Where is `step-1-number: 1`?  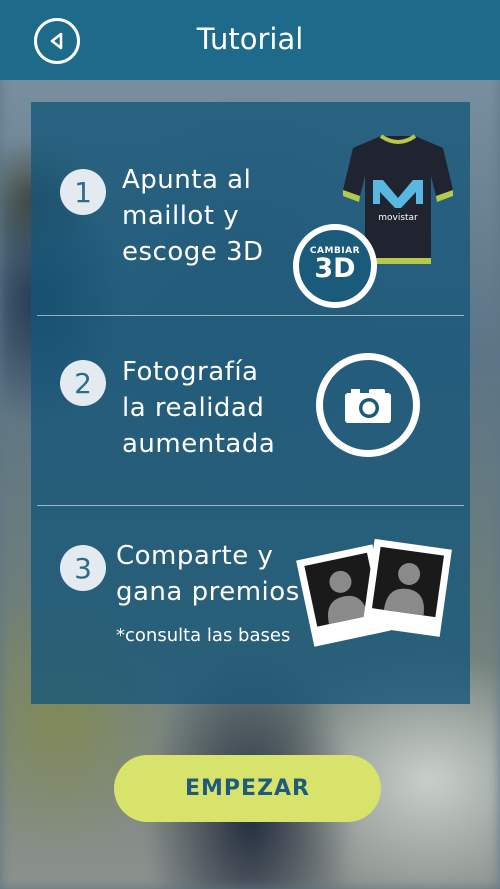 step-1-number: 1 is located at coordinates (83, 192).